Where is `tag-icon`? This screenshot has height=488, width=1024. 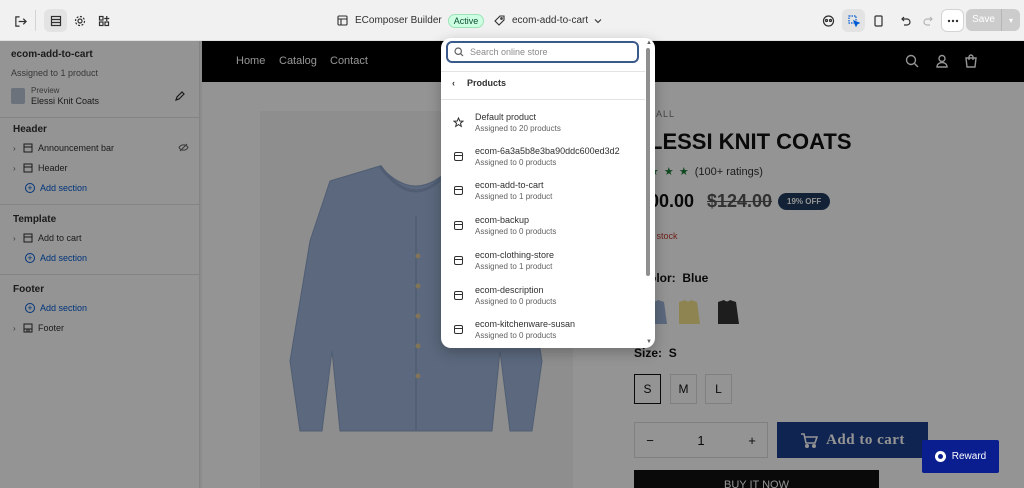
tag-icon is located at coordinates (499, 20).